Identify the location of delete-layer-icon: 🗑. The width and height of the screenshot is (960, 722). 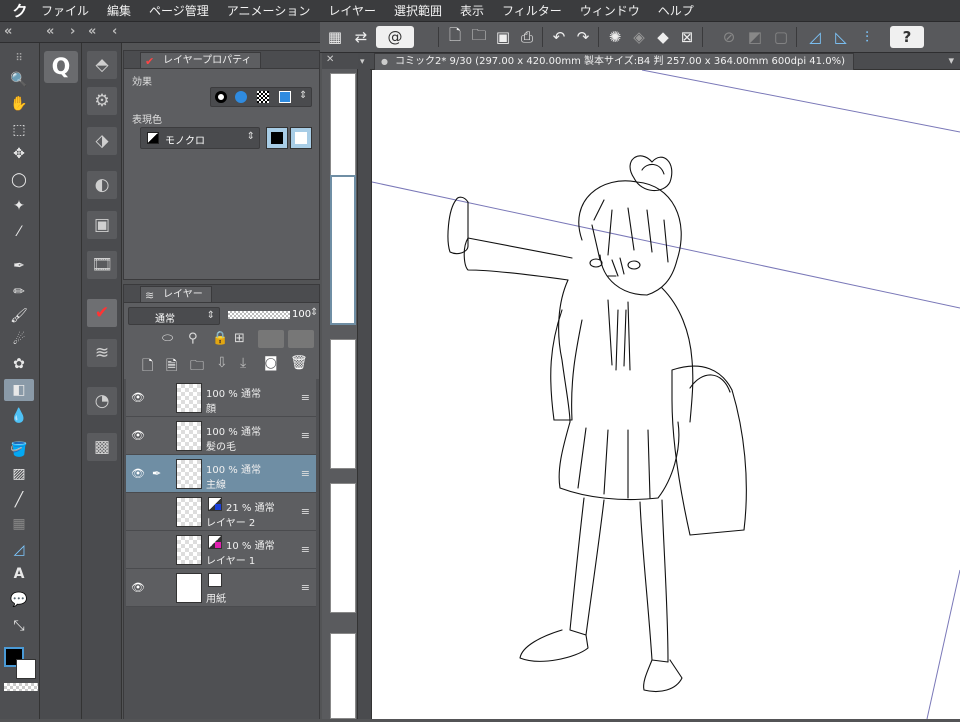
(299, 363).